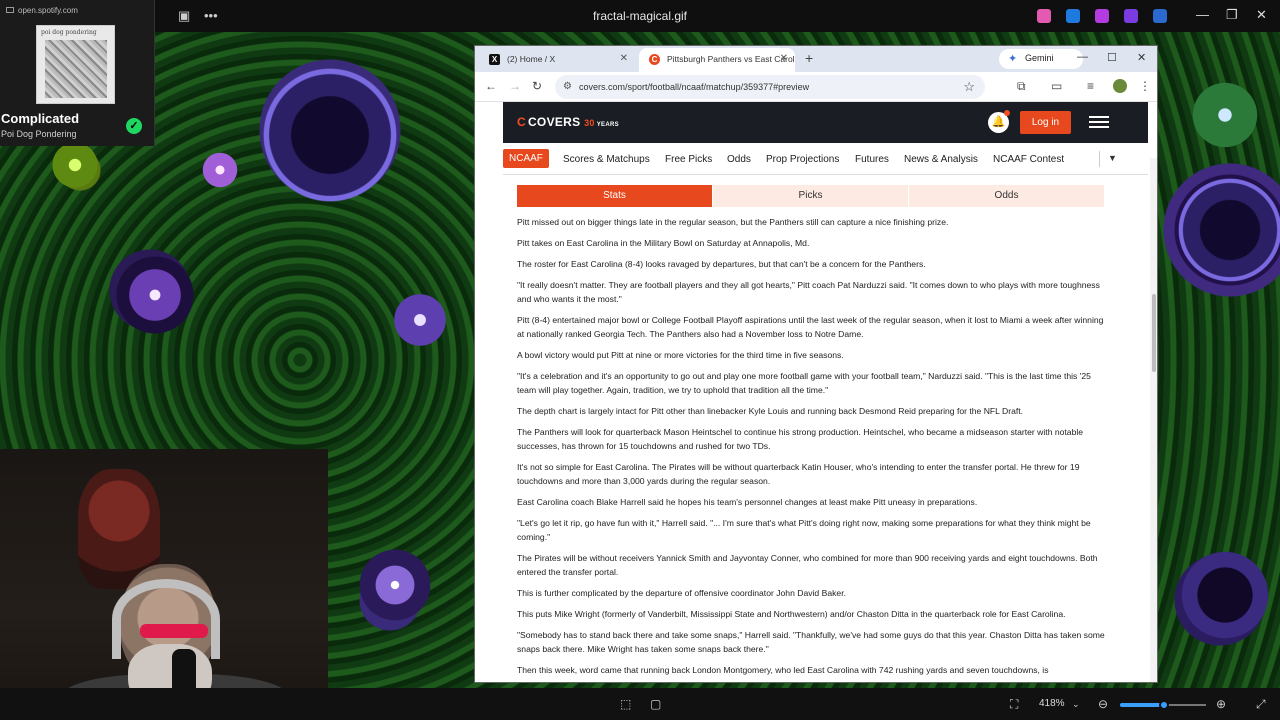 This screenshot has height=720, width=1280. Describe the element at coordinates (969, 87) in the screenshot. I see `bookmark-star-icon: ☆` at that location.